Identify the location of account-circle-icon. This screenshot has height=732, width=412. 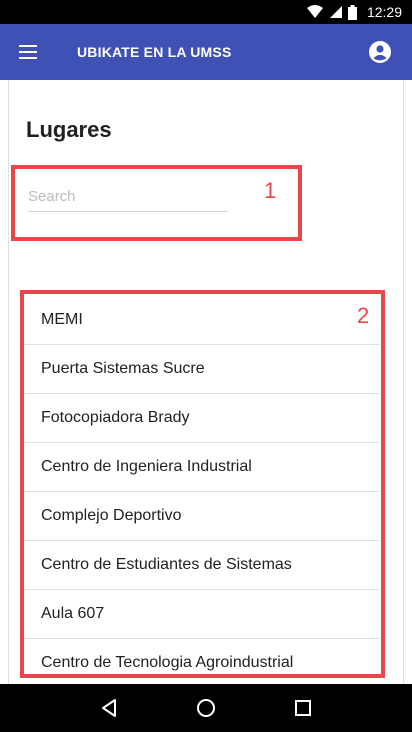
(380, 52).